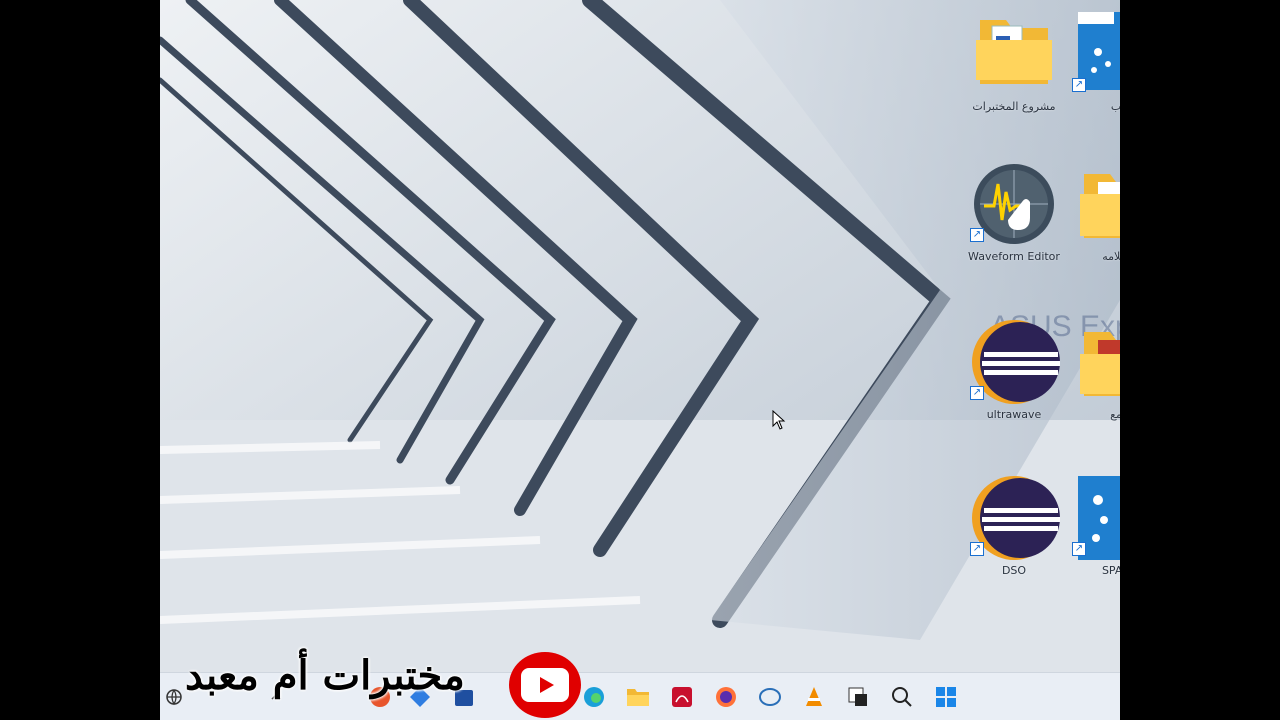 The width and height of the screenshot is (1280, 720). I want to click on partial-folder-2: سلامه, so click(1093, 212).